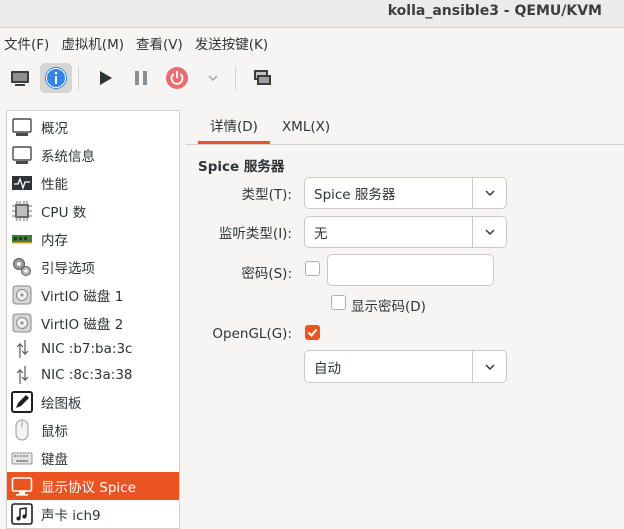 The width and height of the screenshot is (624, 529). I want to click on power-icon, so click(177, 78).